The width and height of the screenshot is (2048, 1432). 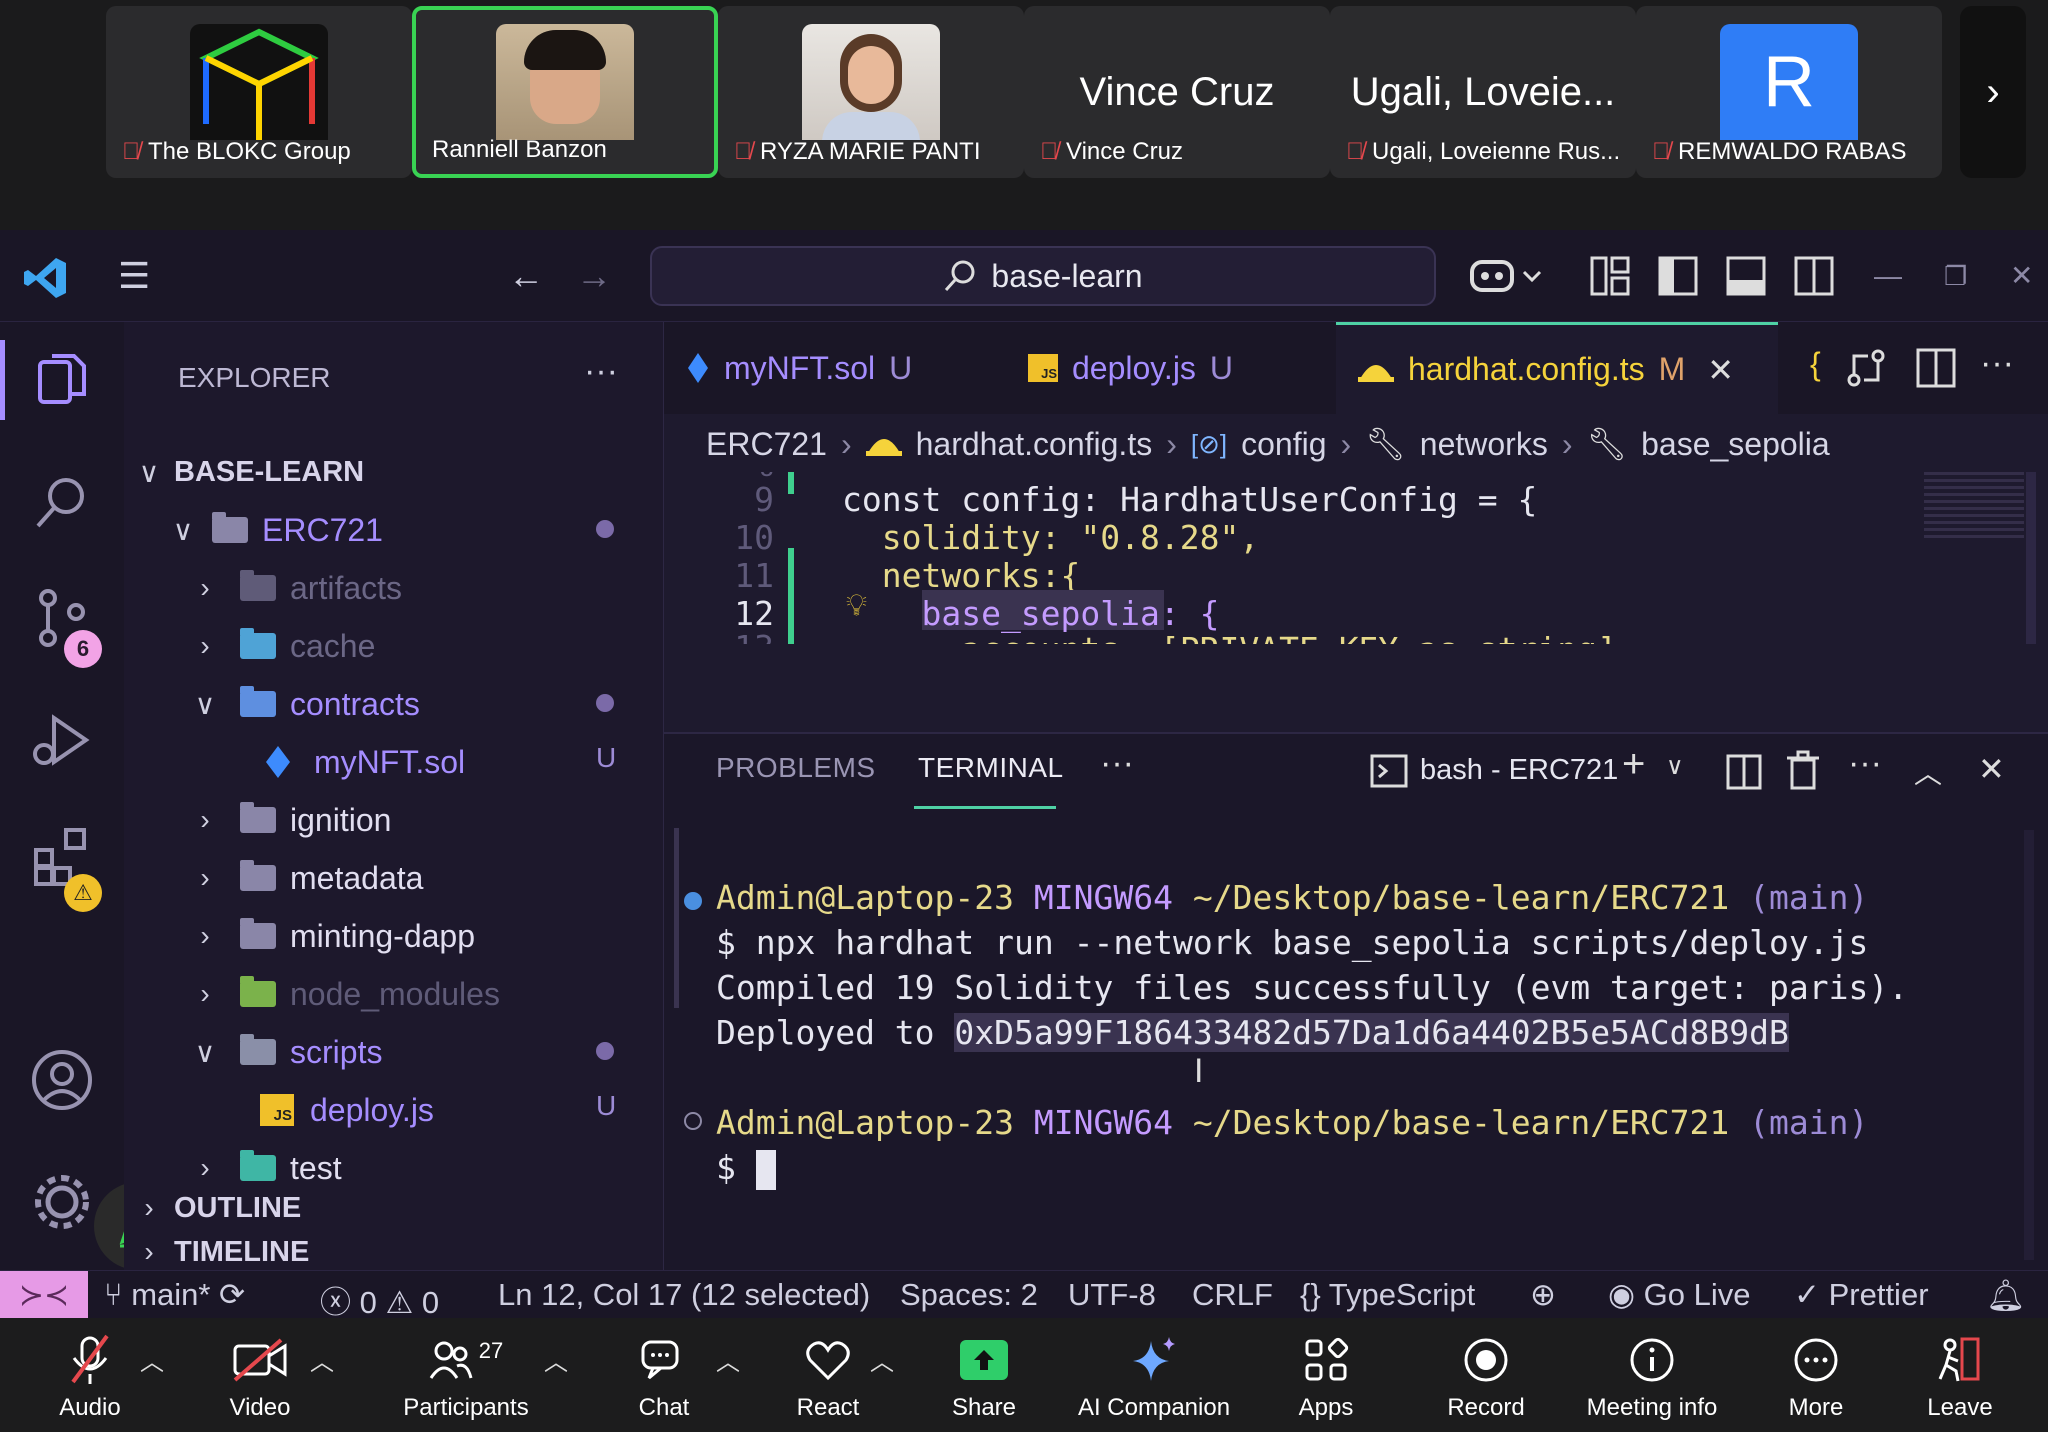 What do you see at coordinates (62, 380) in the screenshot?
I see `explorer-icon` at bounding box center [62, 380].